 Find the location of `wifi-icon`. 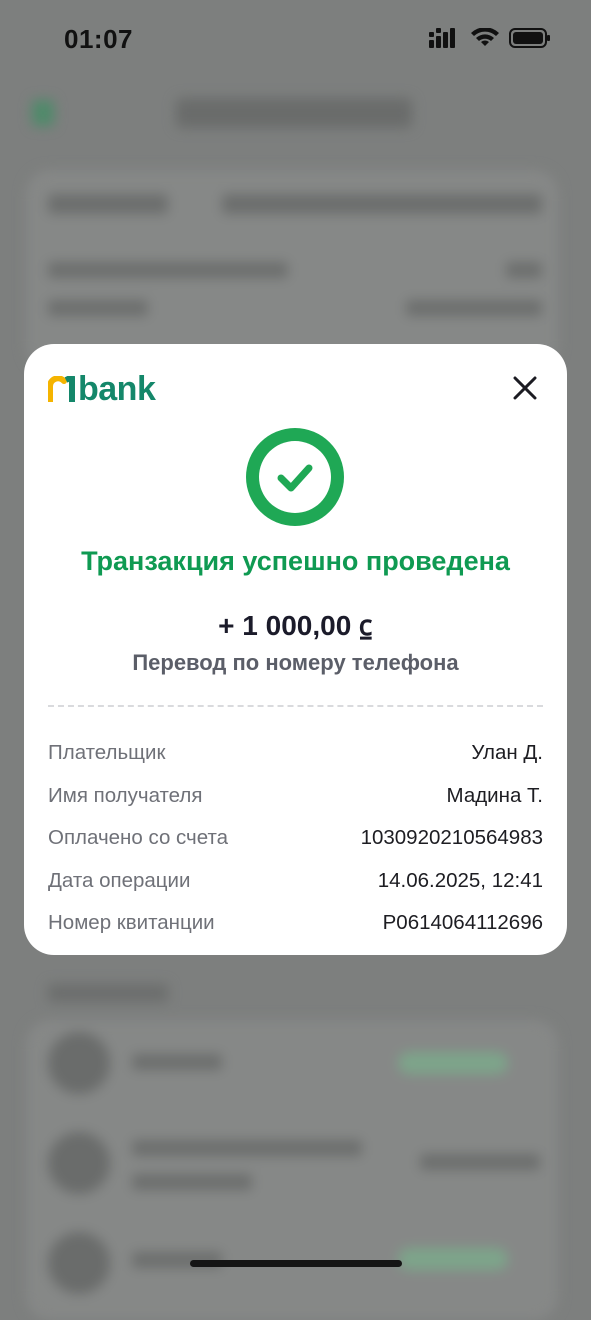

wifi-icon is located at coordinates (485, 37).